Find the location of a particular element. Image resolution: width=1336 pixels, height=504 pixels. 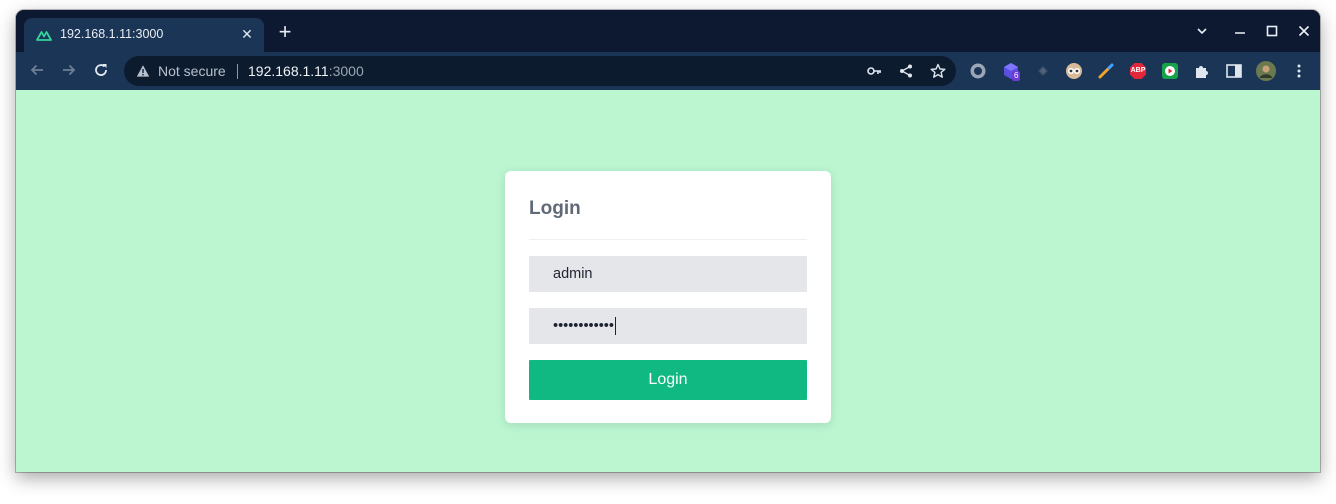

side-panel-icon is located at coordinates (1234, 71).